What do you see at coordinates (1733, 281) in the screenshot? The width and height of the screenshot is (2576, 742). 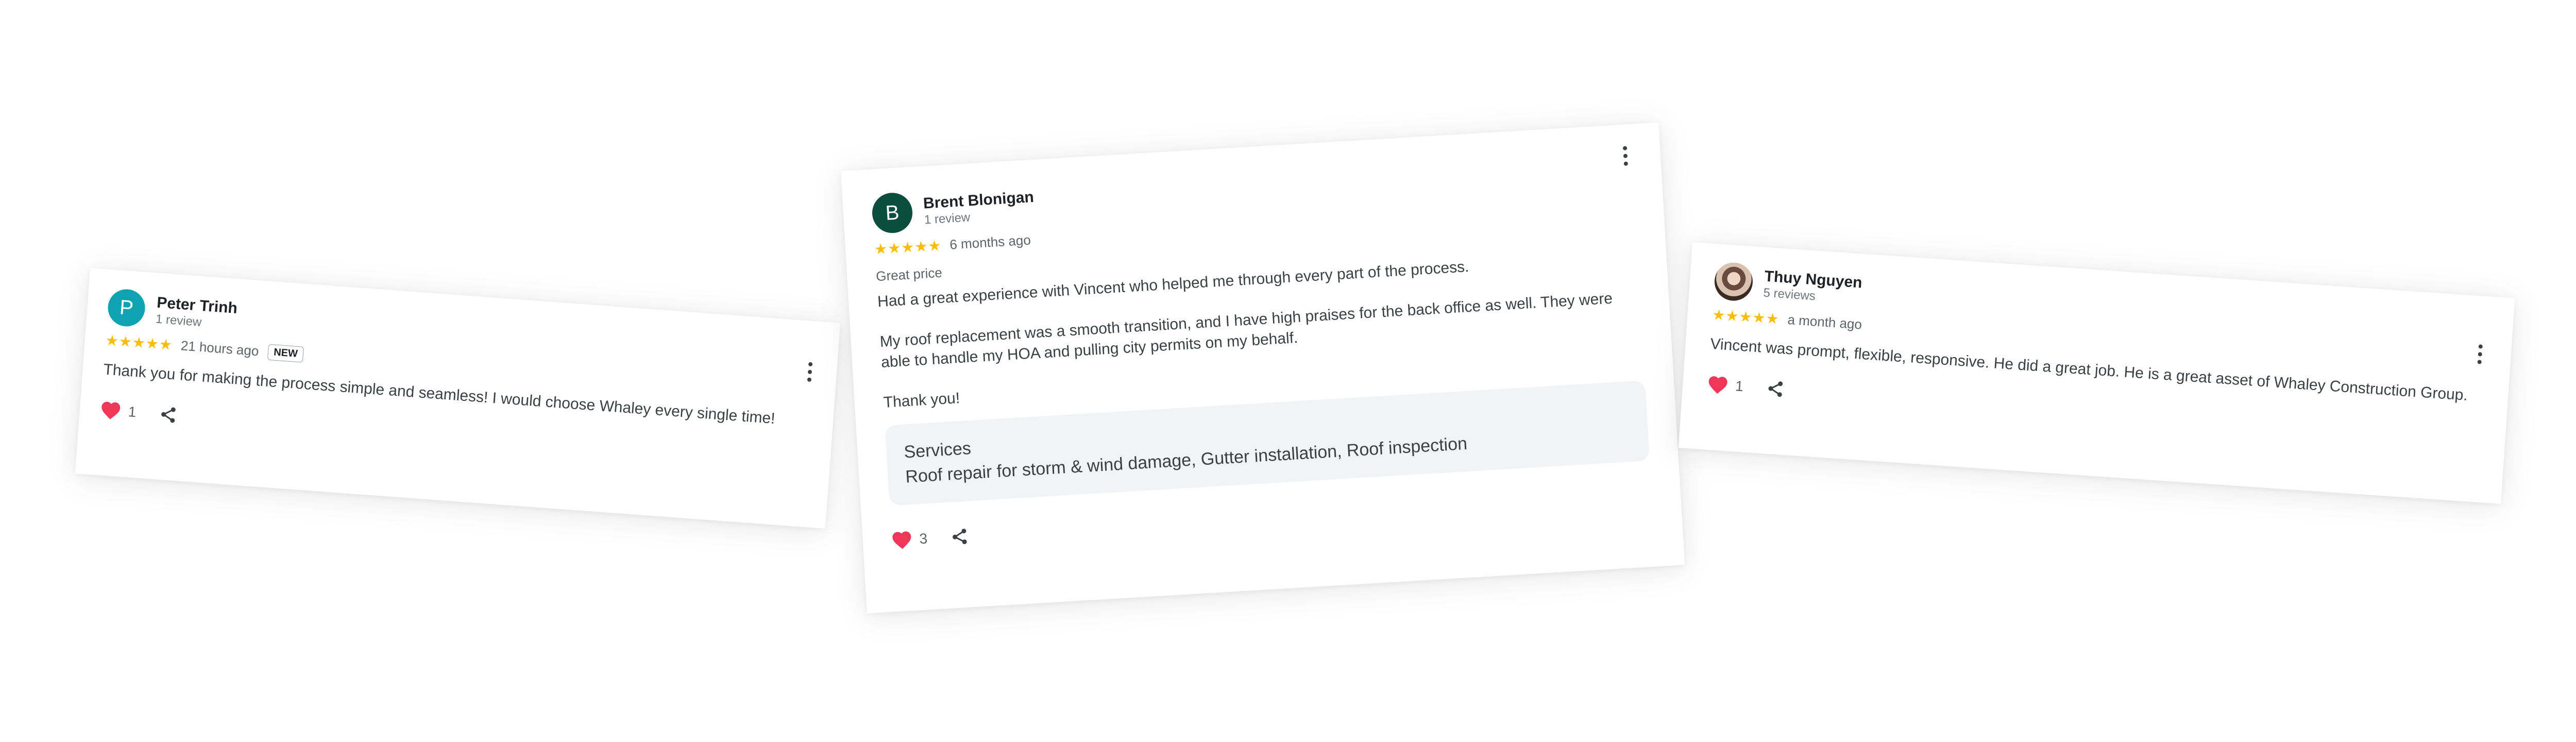 I see `avatar` at bounding box center [1733, 281].